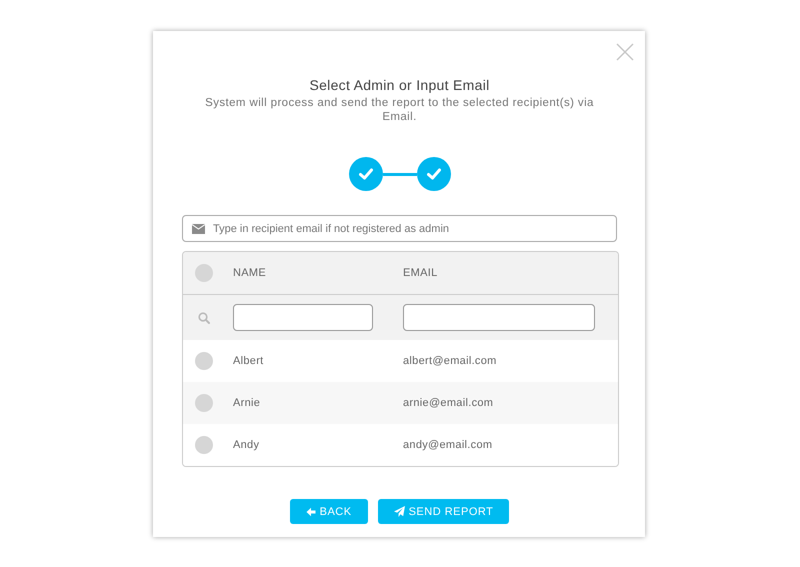 The height and width of the screenshot is (567, 800). Describe the element at coordinates (204, 318) in the screenshot. I see `search-icon` at that location.